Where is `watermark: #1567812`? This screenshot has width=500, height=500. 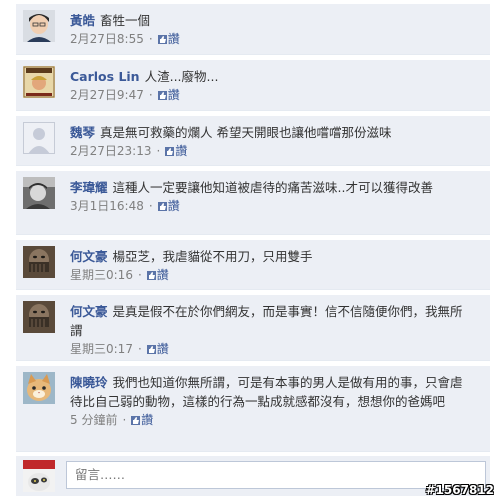
watermark: #1567812 is located at coordinates (459, 490).